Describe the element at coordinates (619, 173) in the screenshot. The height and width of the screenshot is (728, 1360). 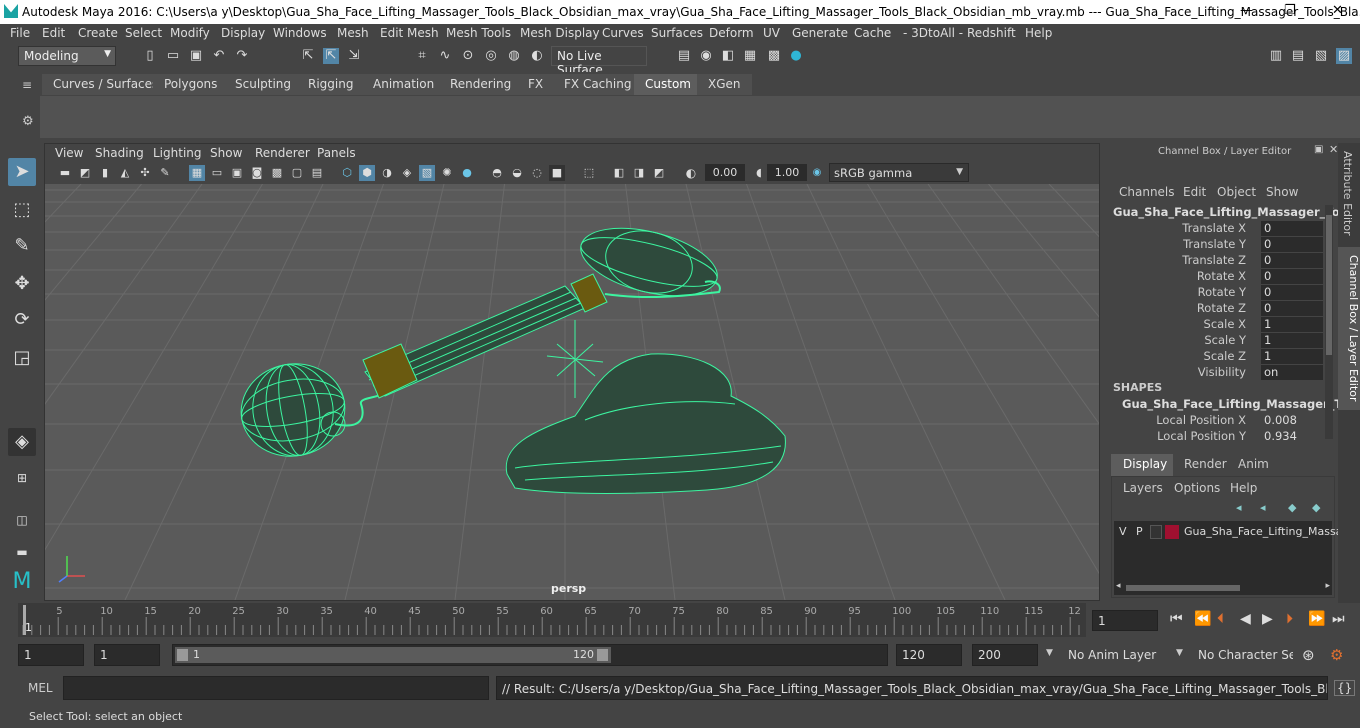
I see `xray-joints-icon: ◧` at that location.